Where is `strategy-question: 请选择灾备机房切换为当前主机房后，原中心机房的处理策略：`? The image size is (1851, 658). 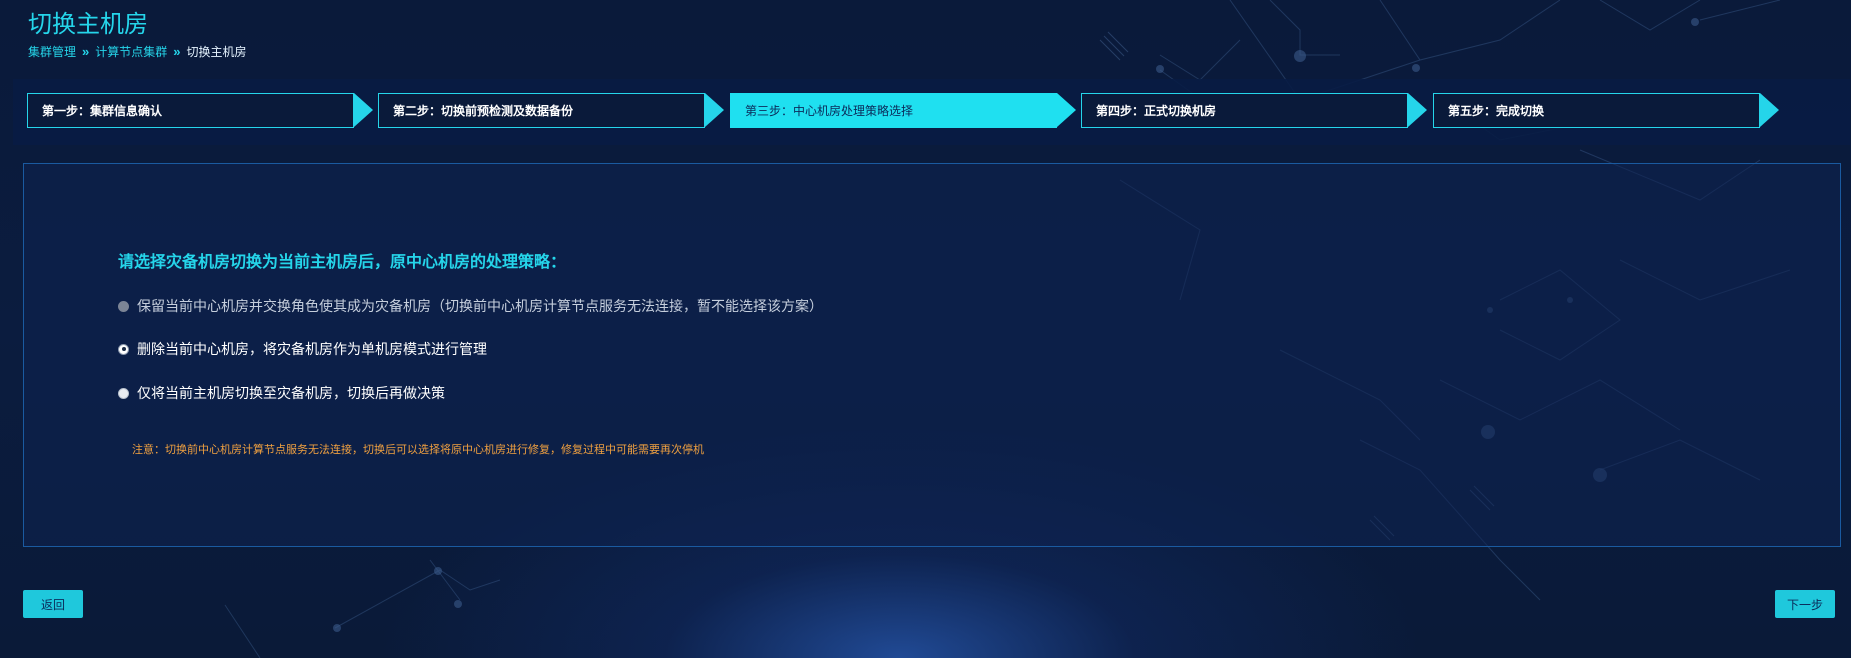 strategy-question: 请选择灾备机房切换为当前主机房后，原中心机房的处理策略： is located at coordinates (342, 262).